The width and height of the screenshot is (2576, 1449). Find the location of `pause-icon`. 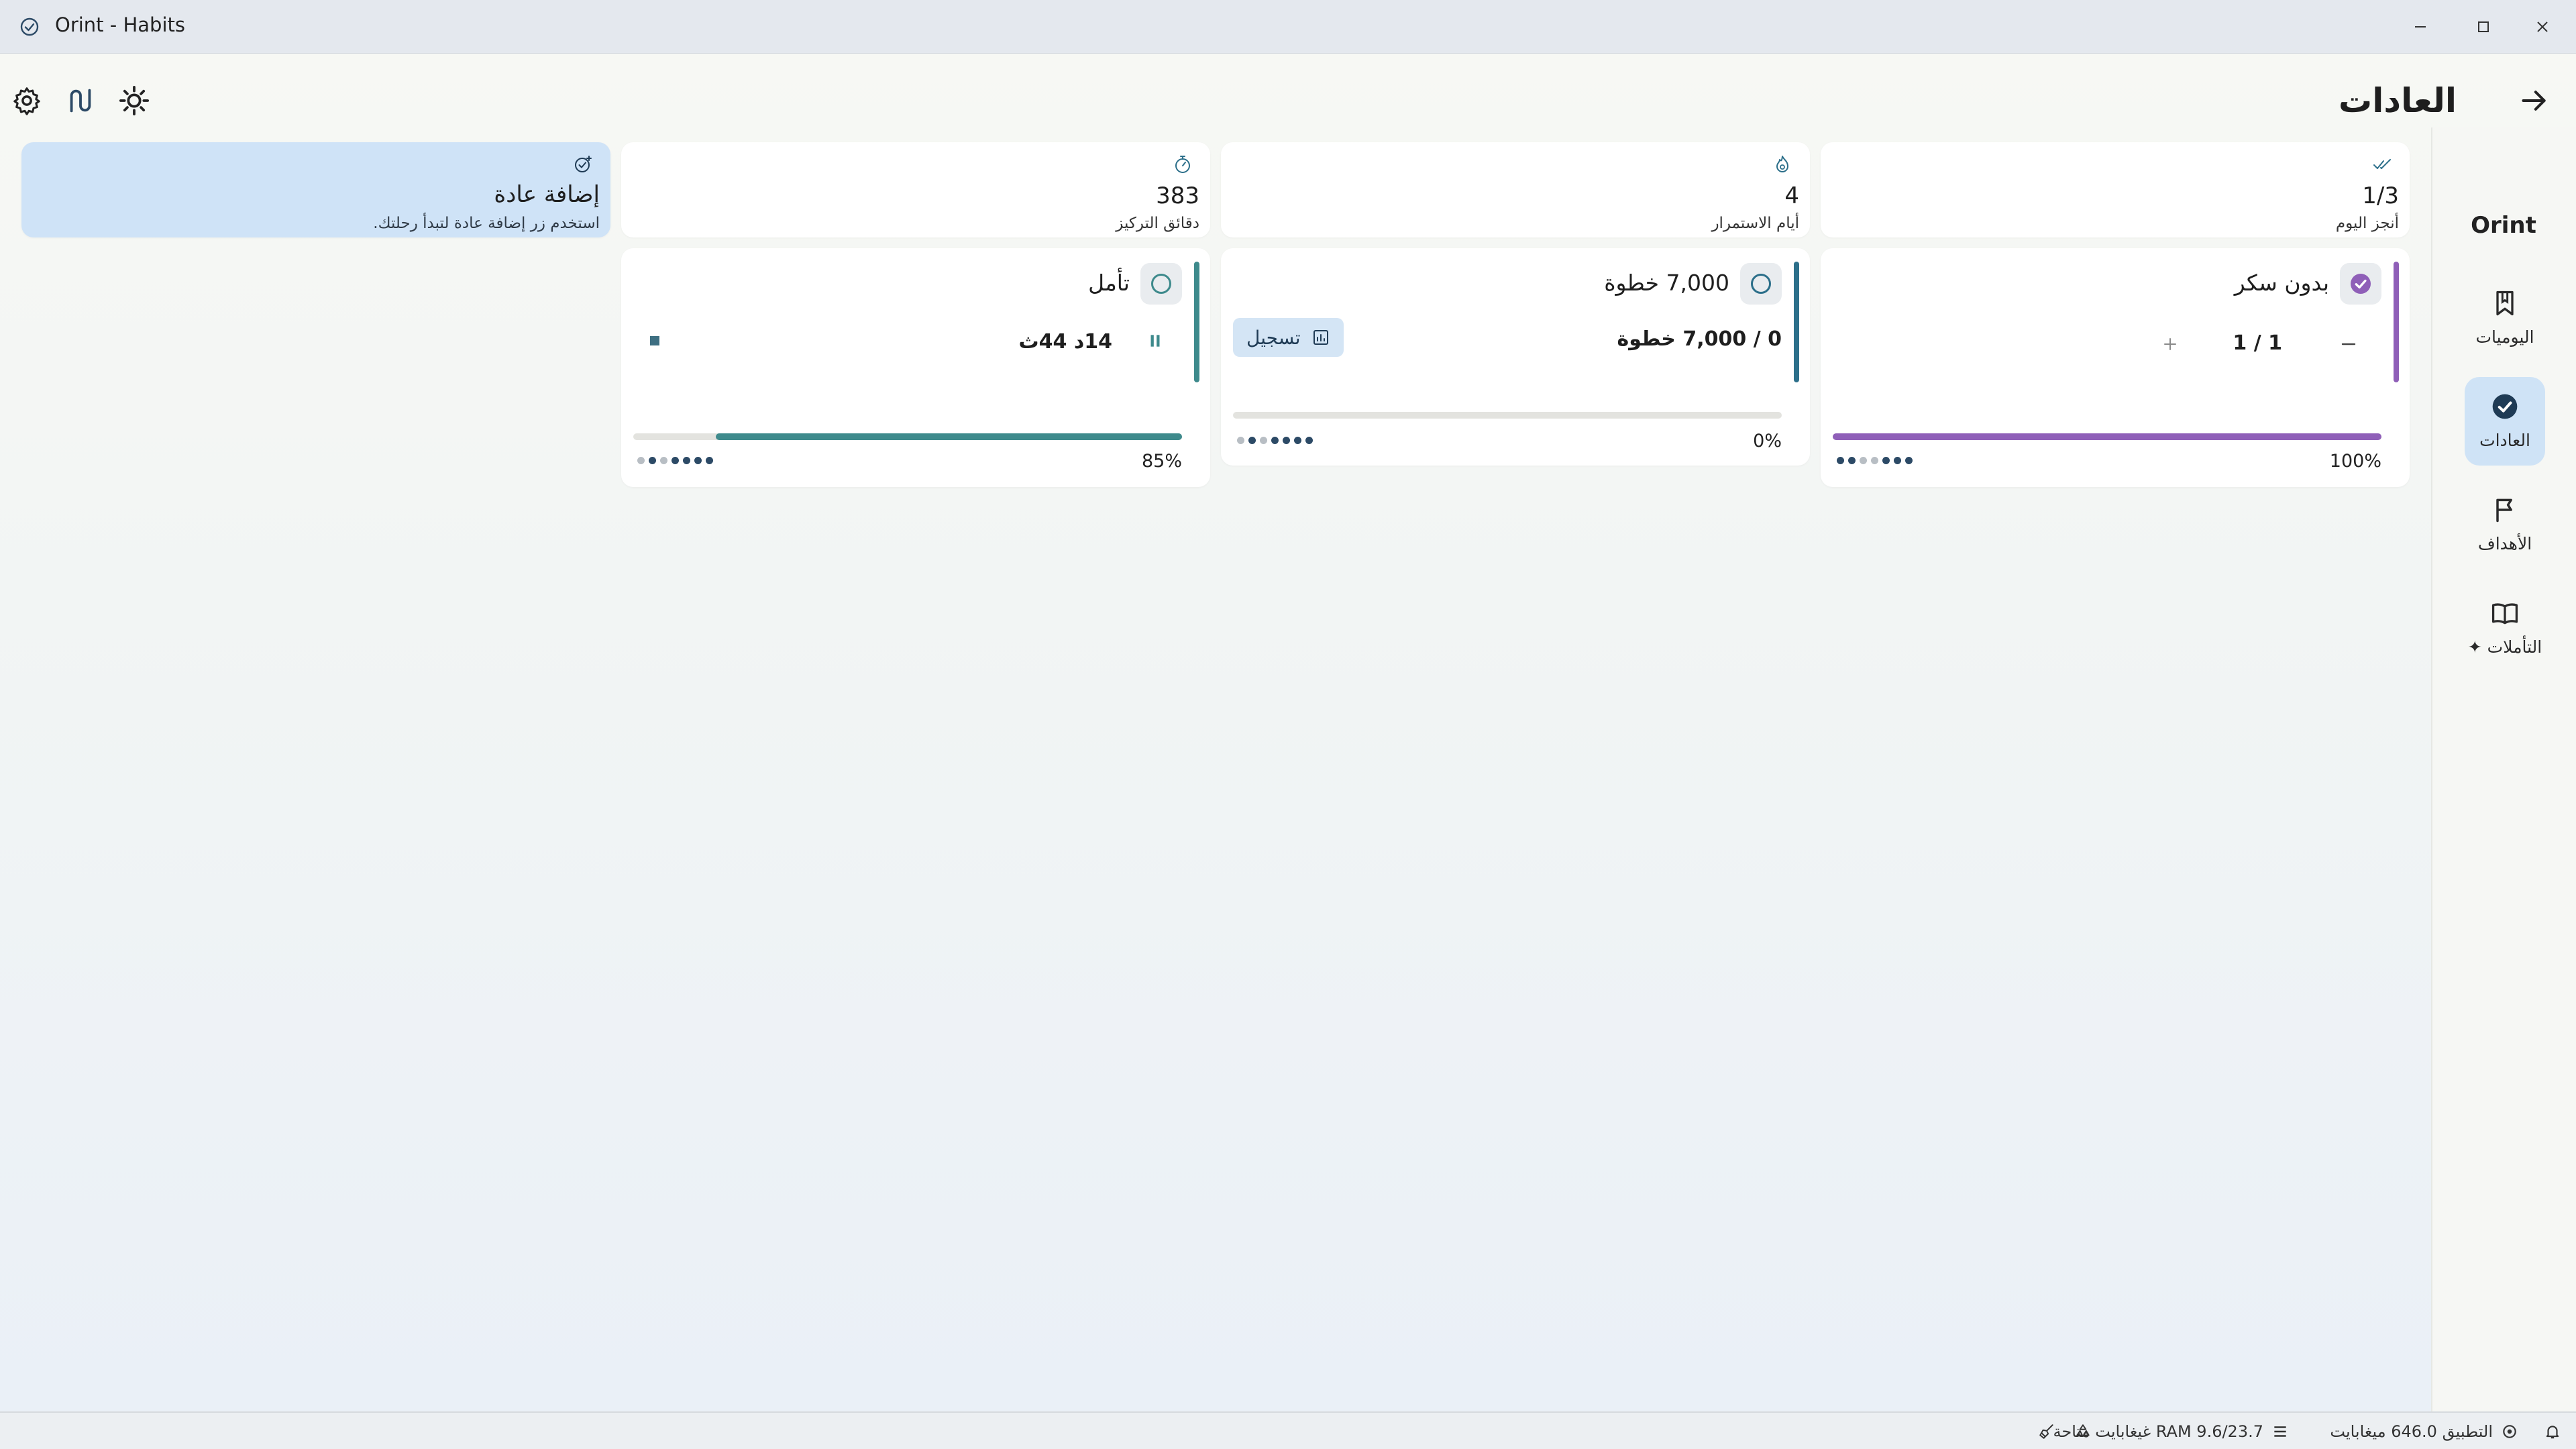

pause-icon is located at coordinates (1155, 341).